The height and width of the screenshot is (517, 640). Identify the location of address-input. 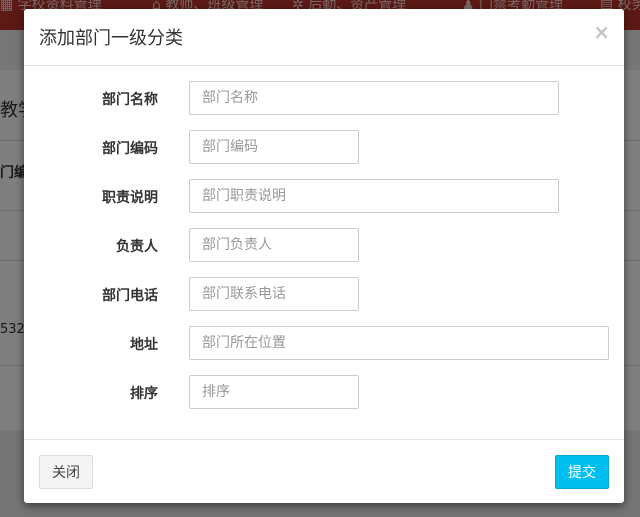
(399, 343).